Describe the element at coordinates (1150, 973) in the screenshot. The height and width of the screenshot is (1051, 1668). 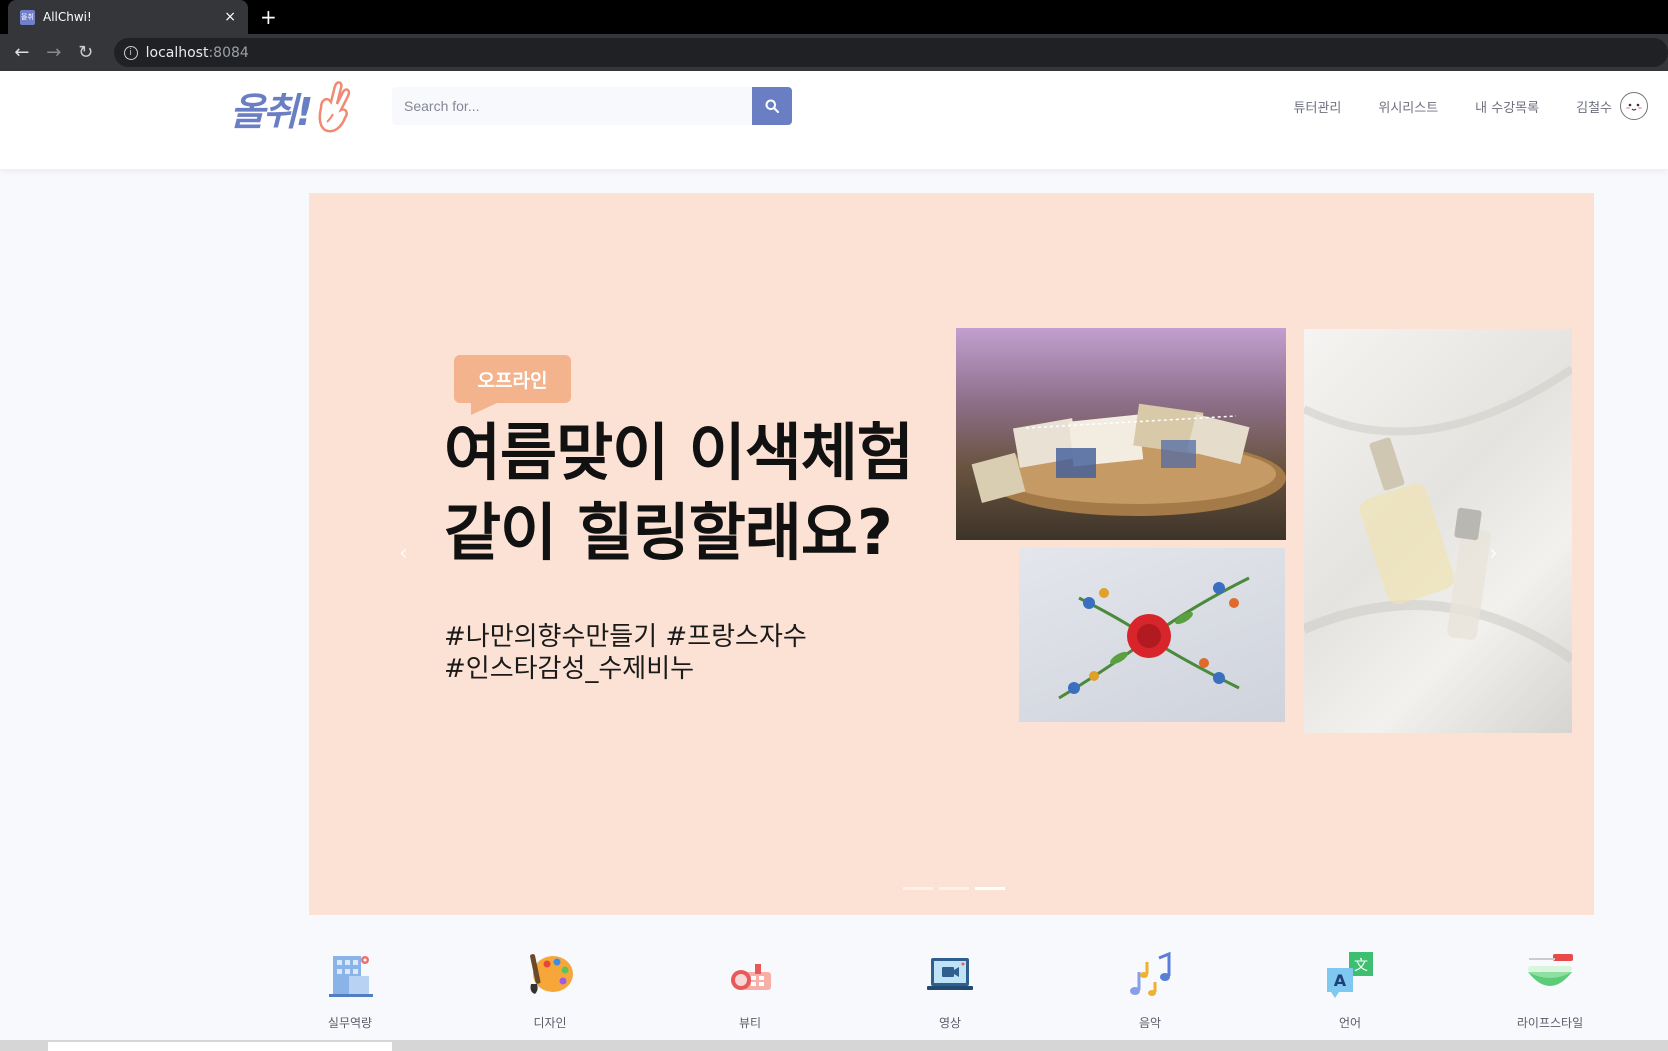
I see `music-notes-icon` at that location.